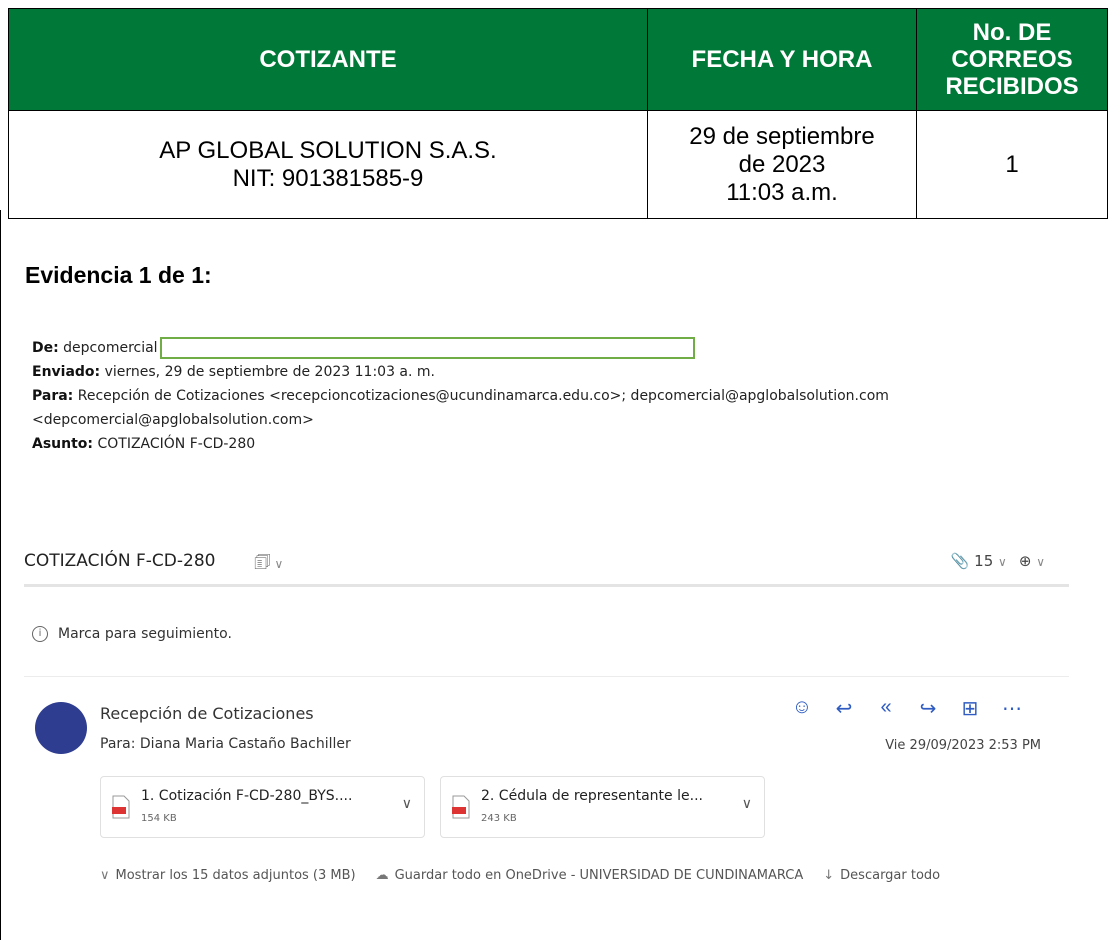  I want to click on zoom-control: ⊕ ∨, so click(1032, 561).